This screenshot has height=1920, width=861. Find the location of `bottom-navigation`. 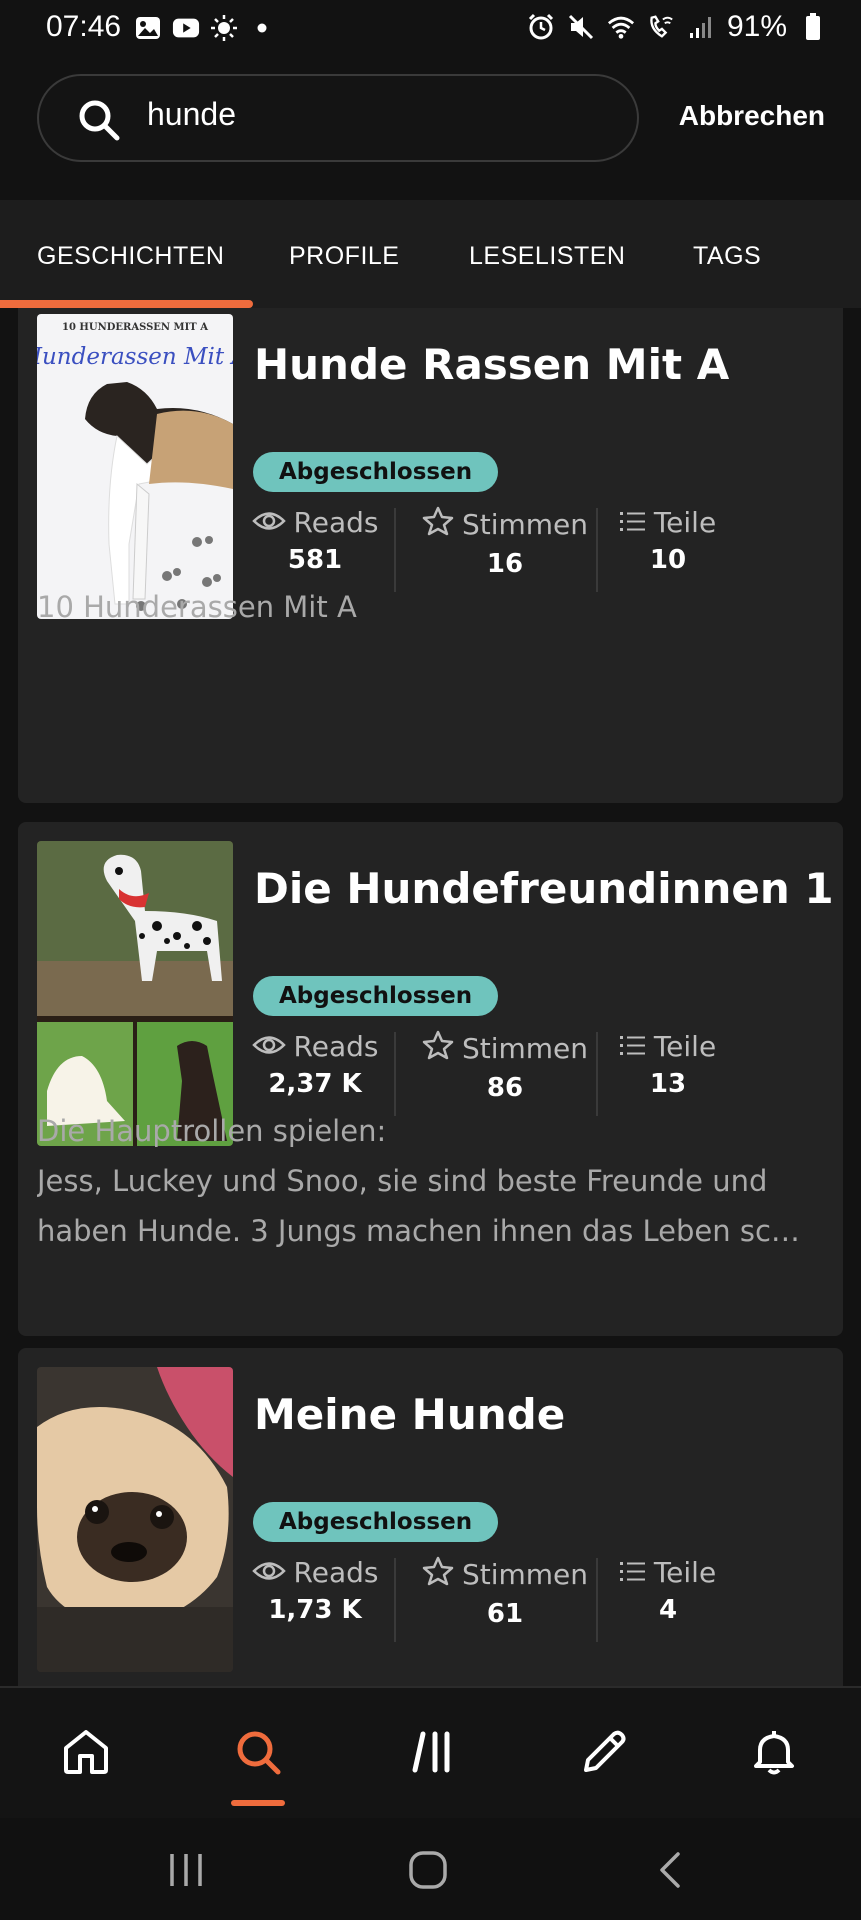

bottom-navigation is located at coordinates (430, 1752).